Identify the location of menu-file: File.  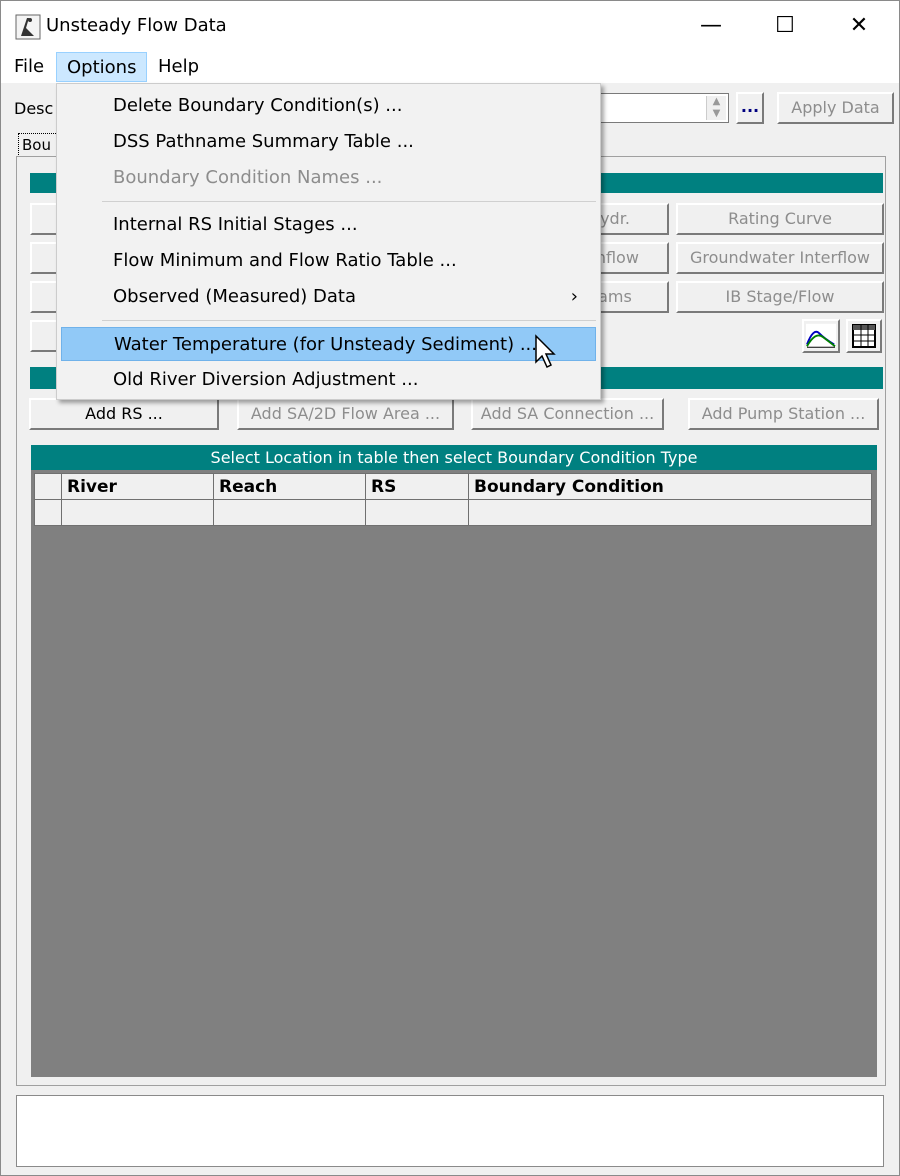
(29, 67).